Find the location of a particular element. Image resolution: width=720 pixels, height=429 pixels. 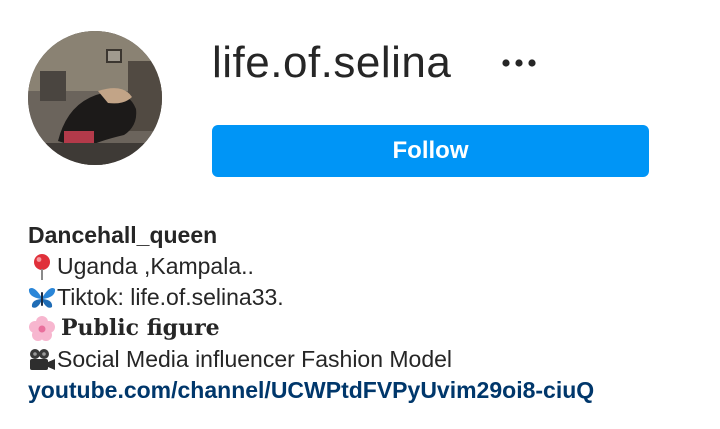

round-pushpin-icon is located at coordinates (42, 267).